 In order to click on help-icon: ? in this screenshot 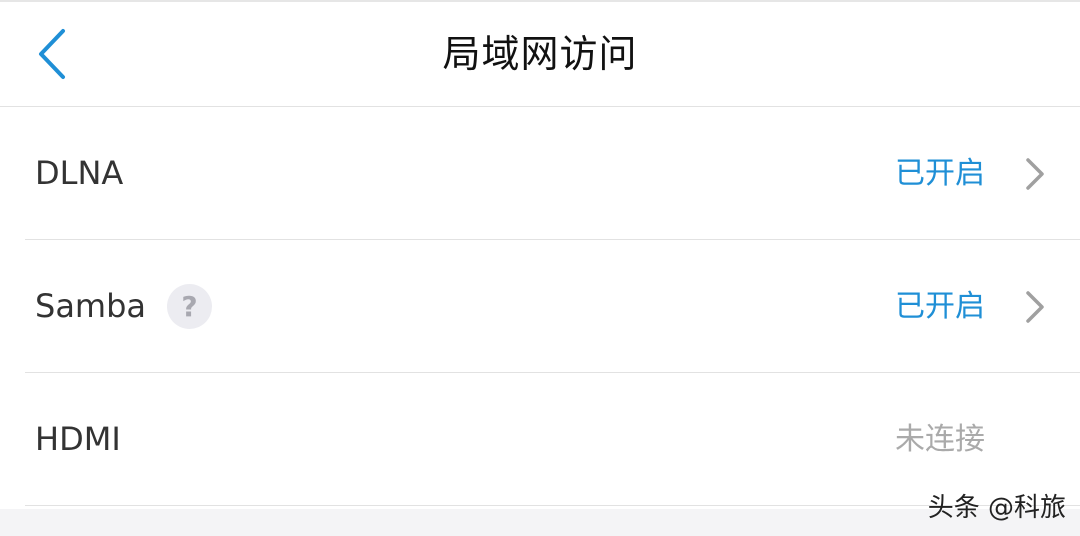, I will do `click(189, 306)`.